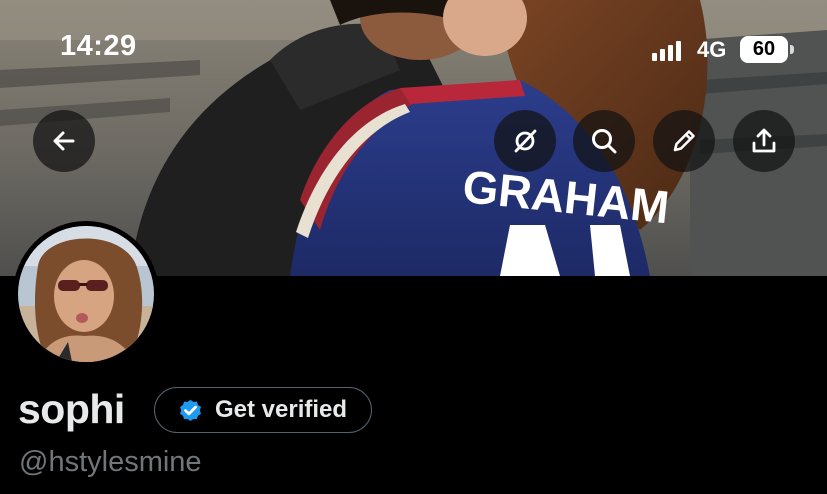  I want to click on display-name: sophi, so click(71, 409).